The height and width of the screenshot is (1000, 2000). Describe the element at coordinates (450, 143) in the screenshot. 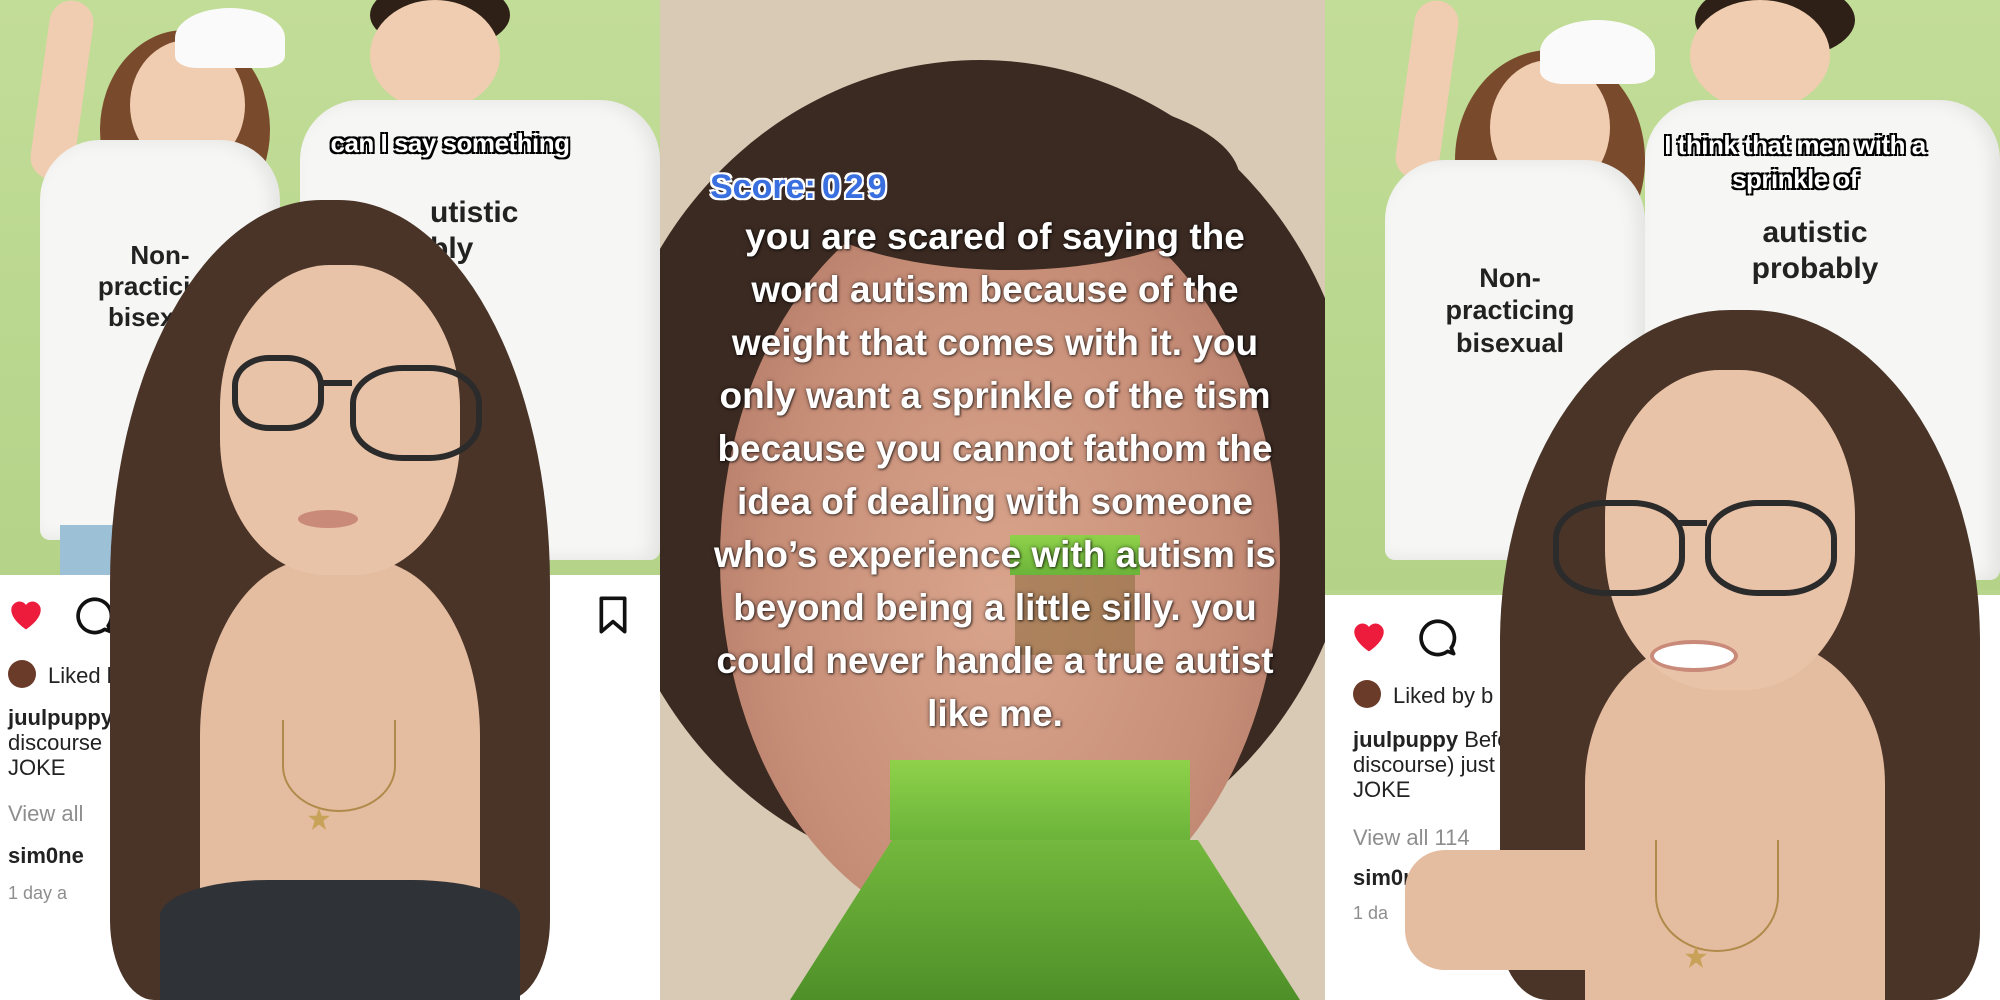

I see `caption: can I say something` at that location.